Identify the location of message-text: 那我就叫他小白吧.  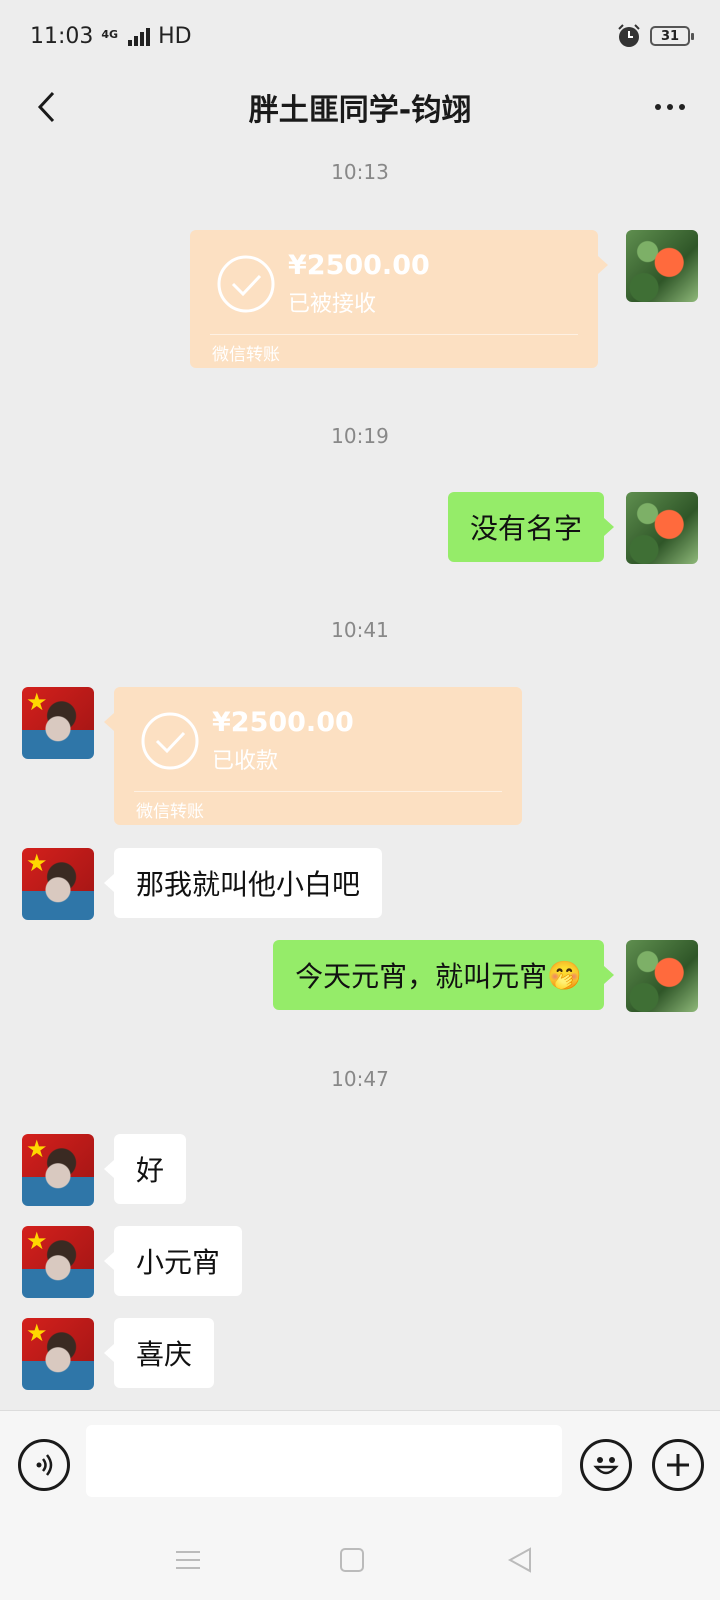
(248, 884).